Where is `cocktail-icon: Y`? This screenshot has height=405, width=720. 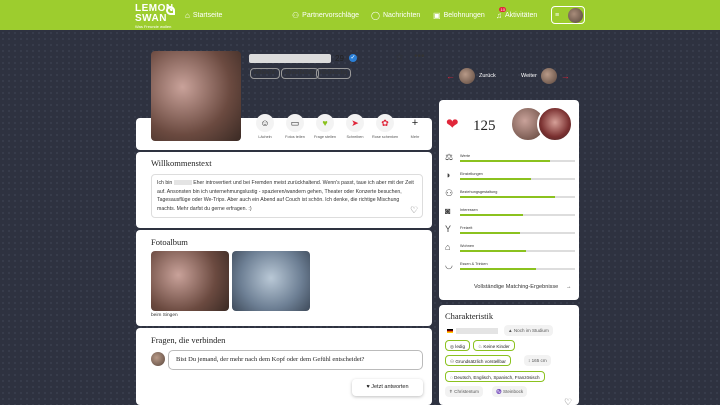
cocktail-icon: Y is located at coordinates (448, 229).